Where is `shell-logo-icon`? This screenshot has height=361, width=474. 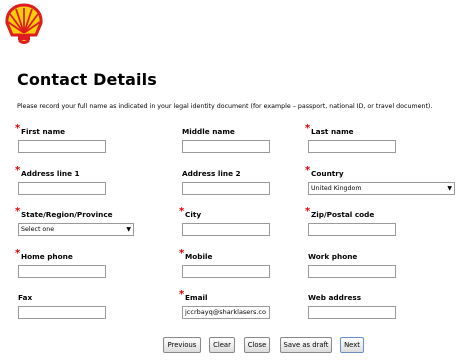 shell-logo-icon is located at coordinates (24, 23).